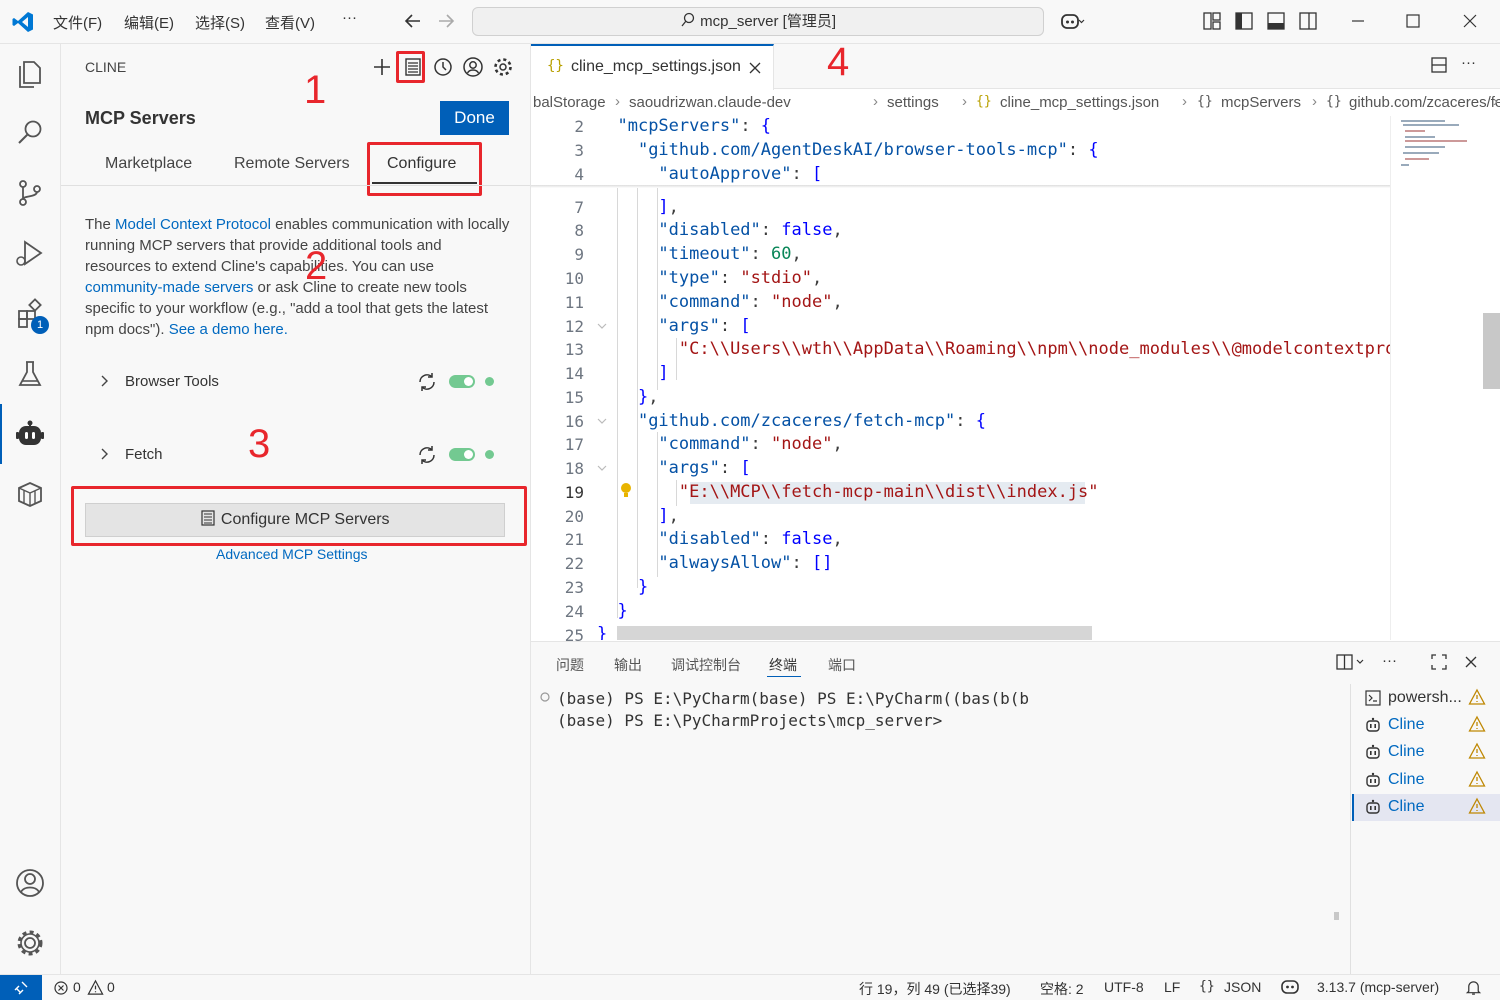 Image resolution: width=1500 pixels, height=1000 pixels. What do you see at coordinates (1468, 62) in the screenshot?
I see `editor-more-actions: ···` at bounding box center [1468, 62].